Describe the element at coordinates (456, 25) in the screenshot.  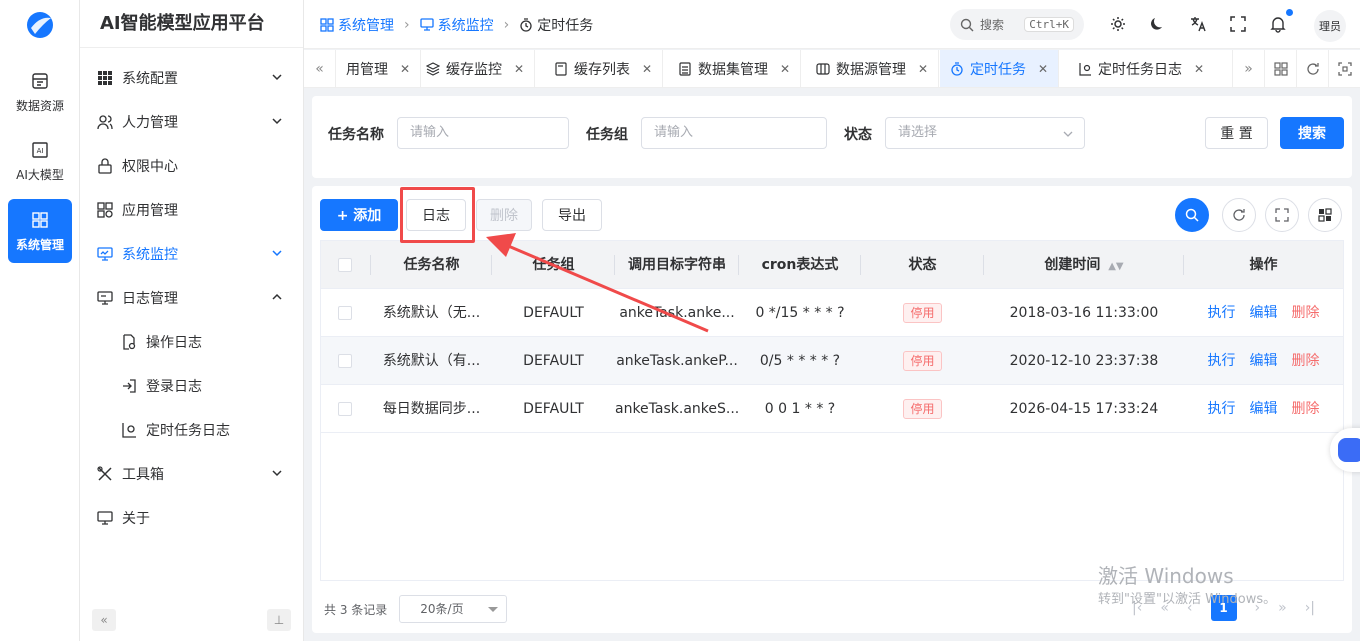
I see `breadcrumb-item: 系统监控` at that location.